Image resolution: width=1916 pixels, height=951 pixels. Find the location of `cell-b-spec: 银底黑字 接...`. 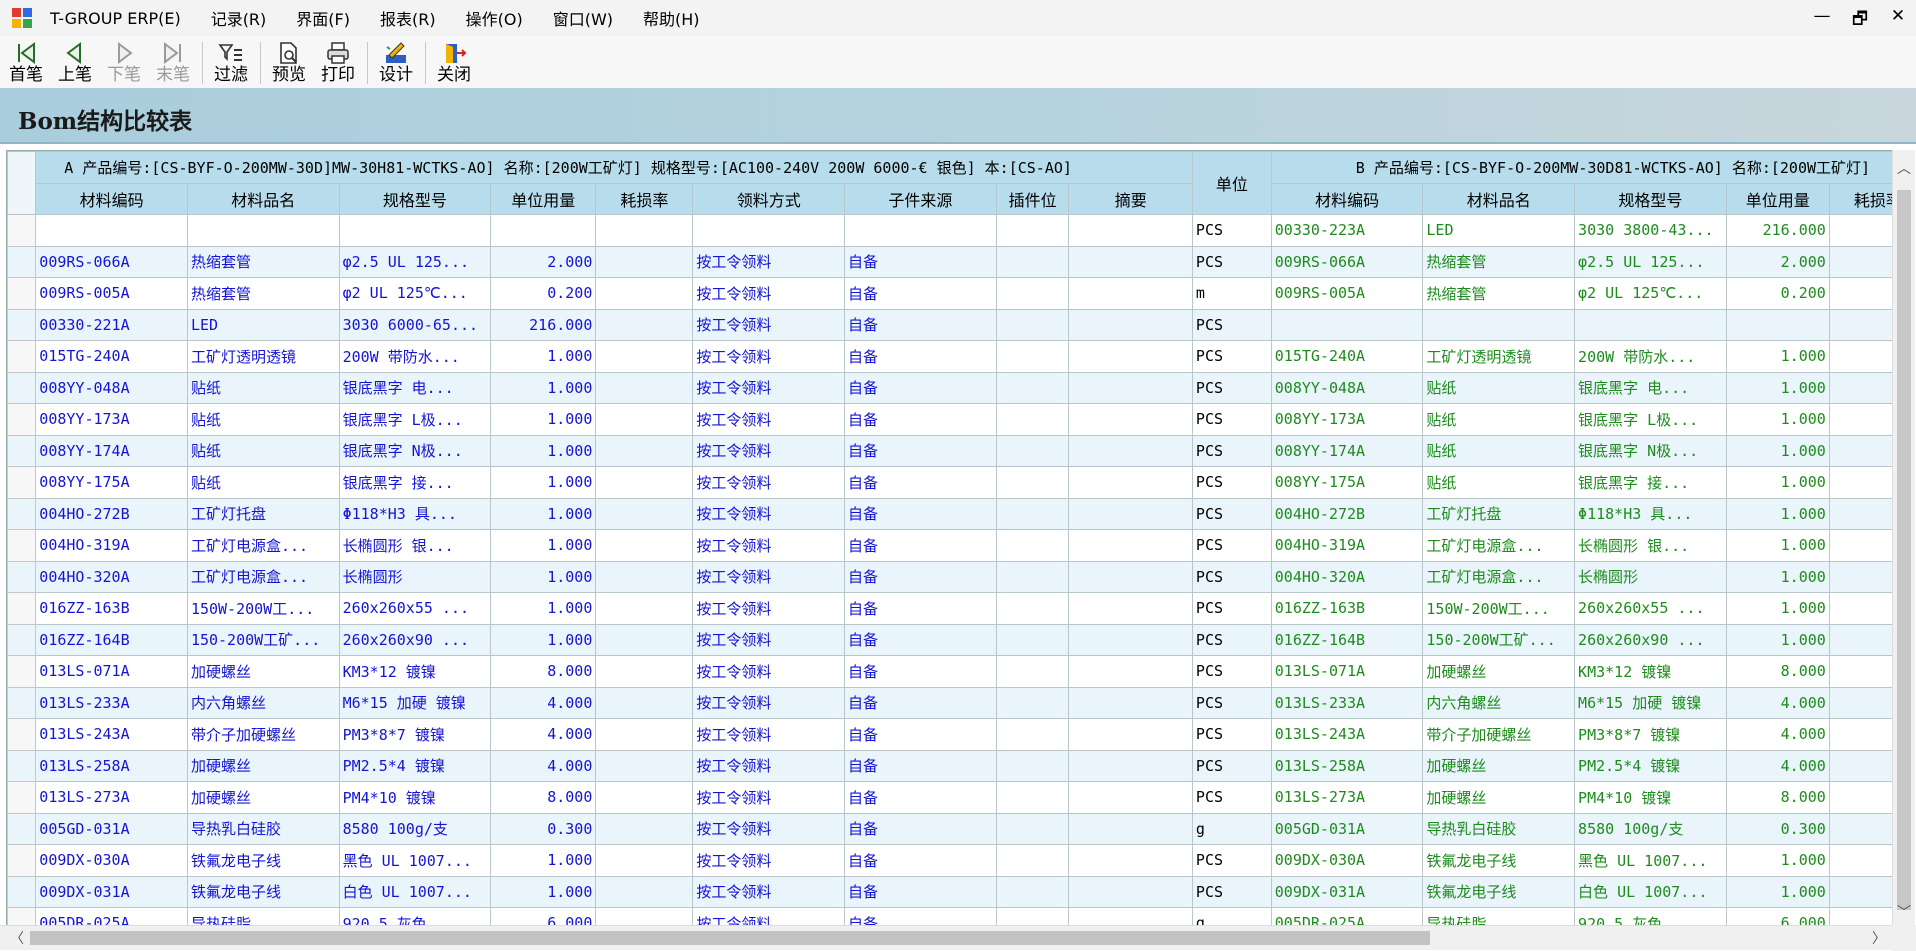

cell-b-spec: 银底黑字 接... is located at coordinates (1650, 482).